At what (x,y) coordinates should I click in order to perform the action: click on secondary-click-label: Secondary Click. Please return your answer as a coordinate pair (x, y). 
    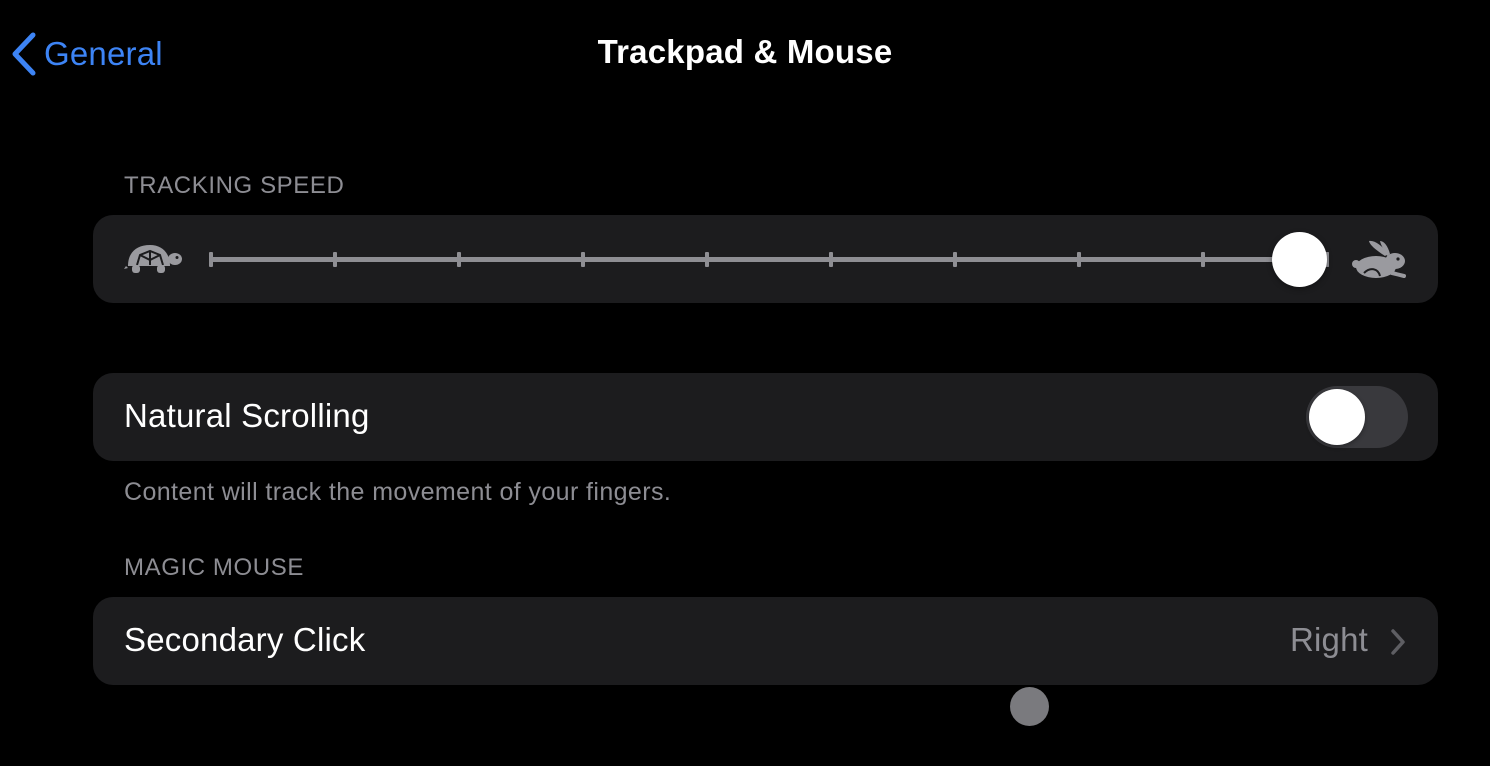
    Looking at the image, I should click on (245, 639).